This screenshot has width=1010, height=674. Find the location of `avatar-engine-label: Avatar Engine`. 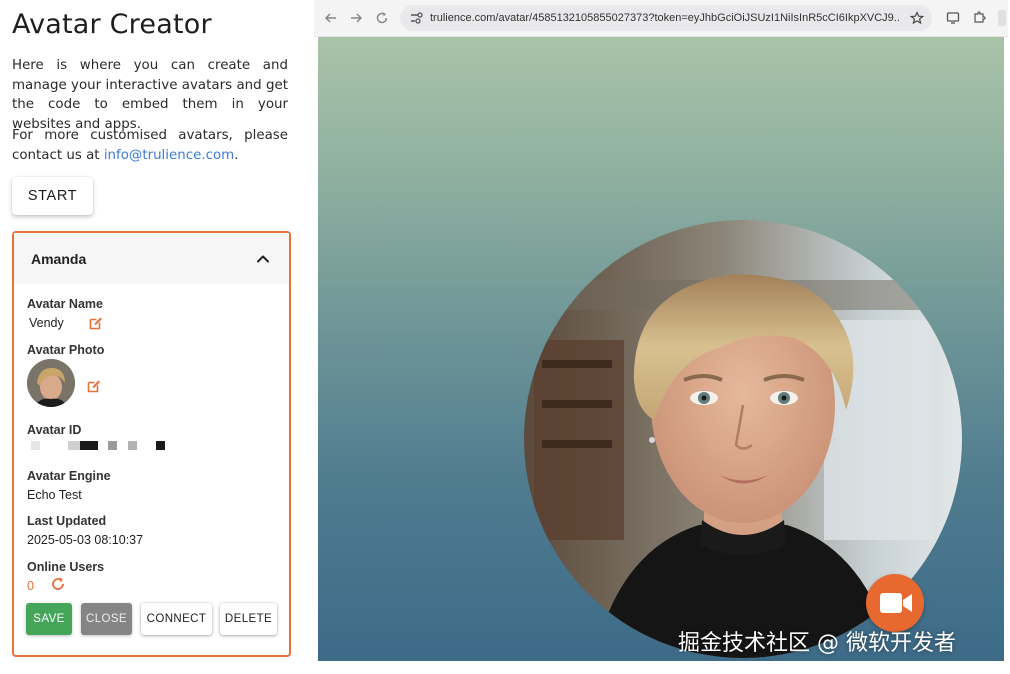

avatar-engine-label: Avatar Engine is located at coordinates (69, 476).